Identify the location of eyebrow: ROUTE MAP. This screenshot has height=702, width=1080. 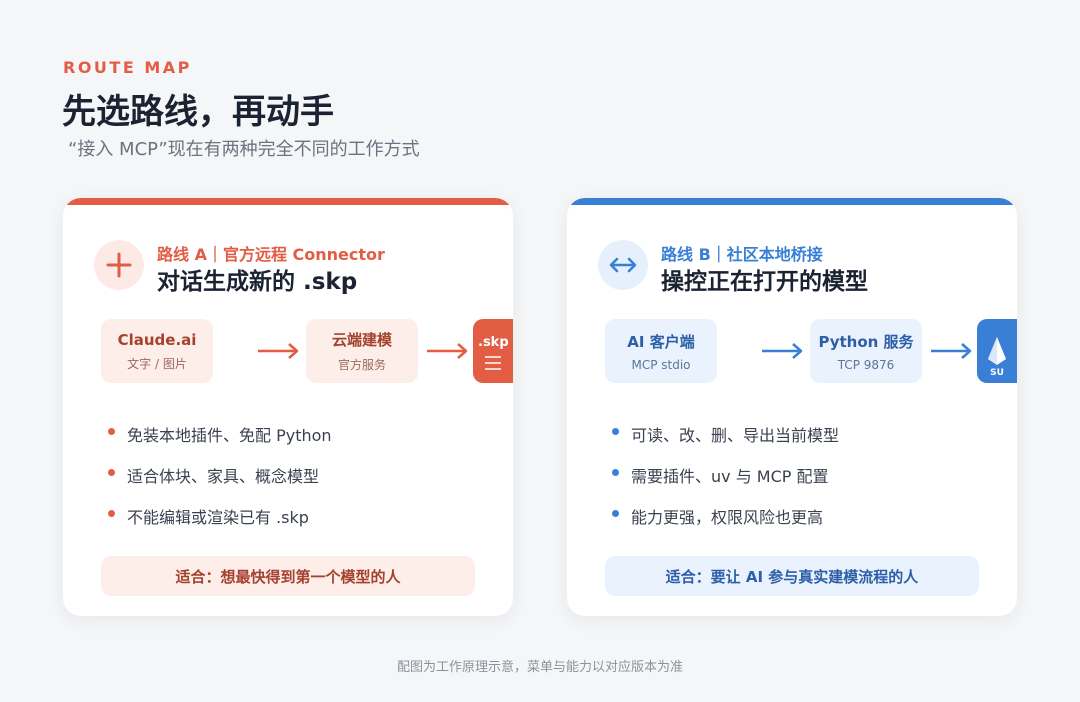
(127, 67).